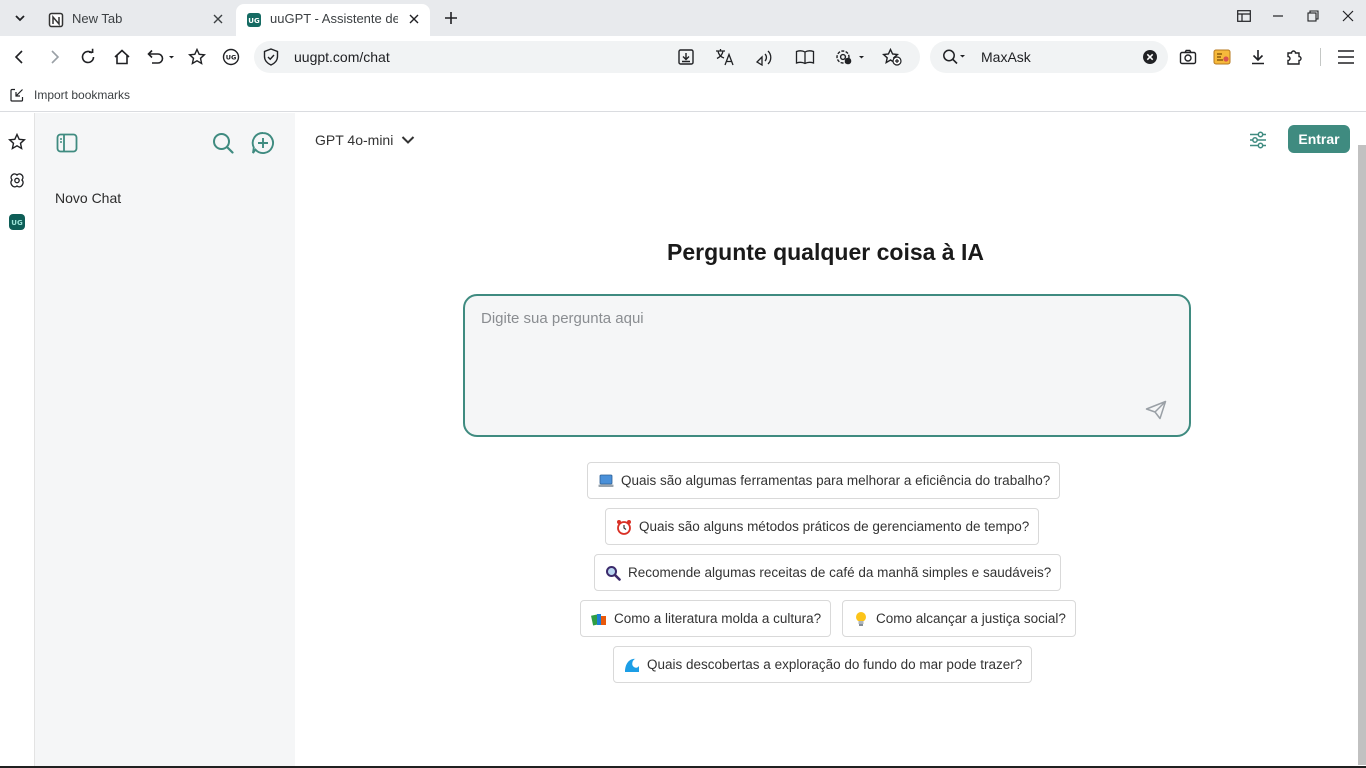  What do you see at coordinates (82, 95) in the screenshot?
I see `bookmark-label: Import bookmarks` at bounding box center [82, 95].